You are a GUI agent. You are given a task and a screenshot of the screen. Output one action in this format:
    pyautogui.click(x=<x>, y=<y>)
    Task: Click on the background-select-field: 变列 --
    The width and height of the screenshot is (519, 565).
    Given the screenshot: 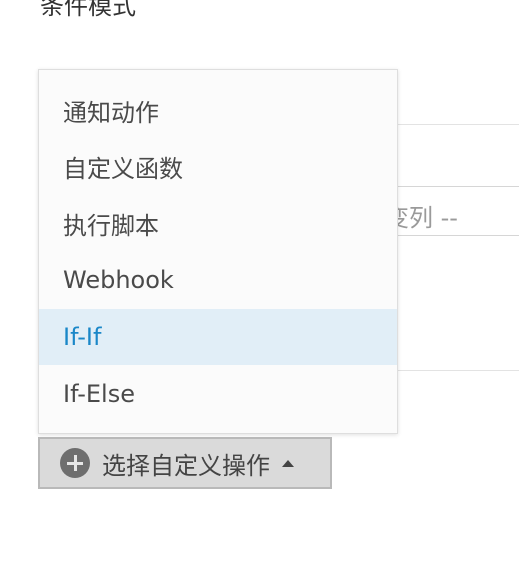 What is the action you would take?
    pyautogui.click(x=449, y=211)
    